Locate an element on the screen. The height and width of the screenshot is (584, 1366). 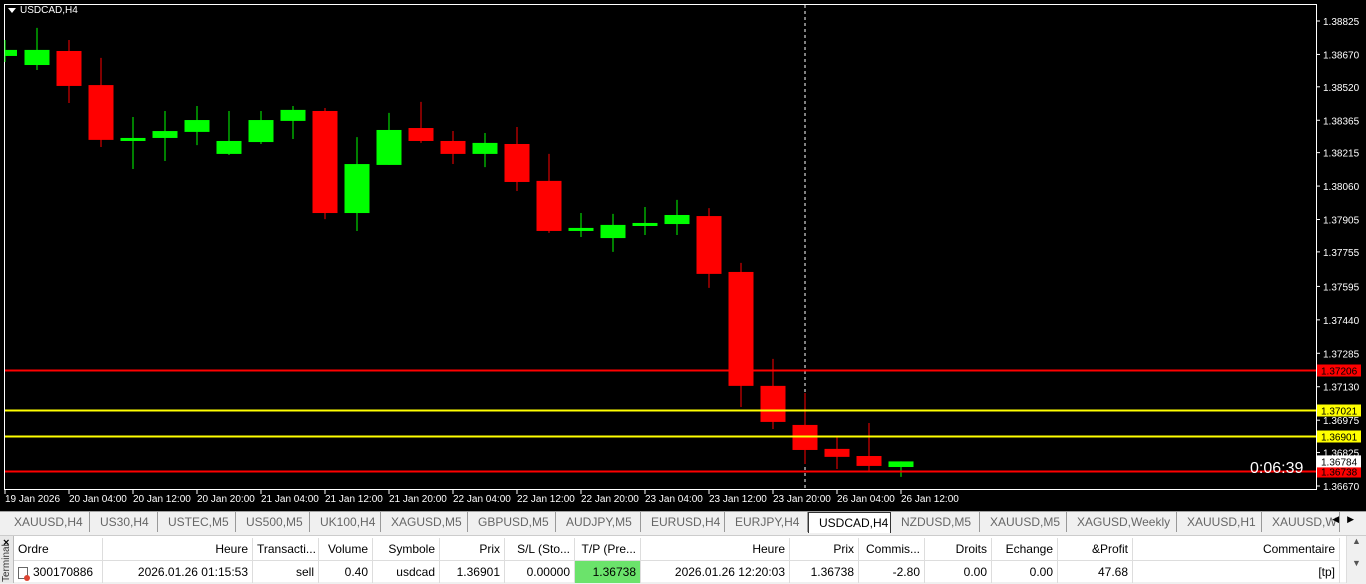
tab-nzdusd-m5: NZDUSD,M5 is located at coordinates (935, 522).